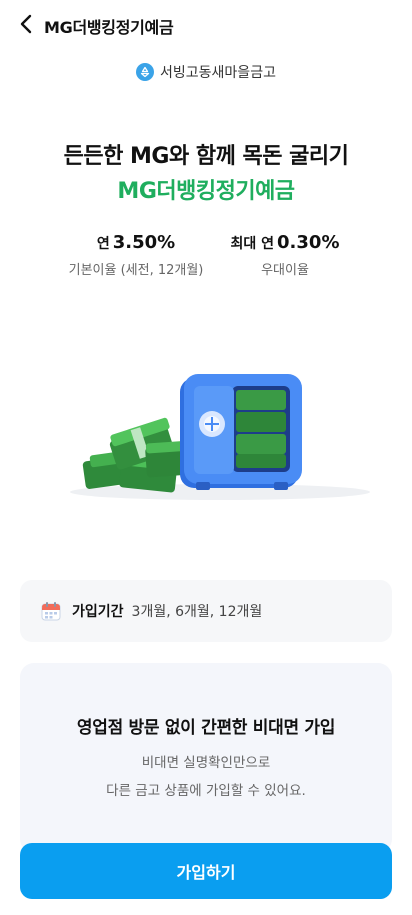  Describe the element at coordinates (103, 244) in the screenshot. I see `base-rate-prefix: 연` at that location.